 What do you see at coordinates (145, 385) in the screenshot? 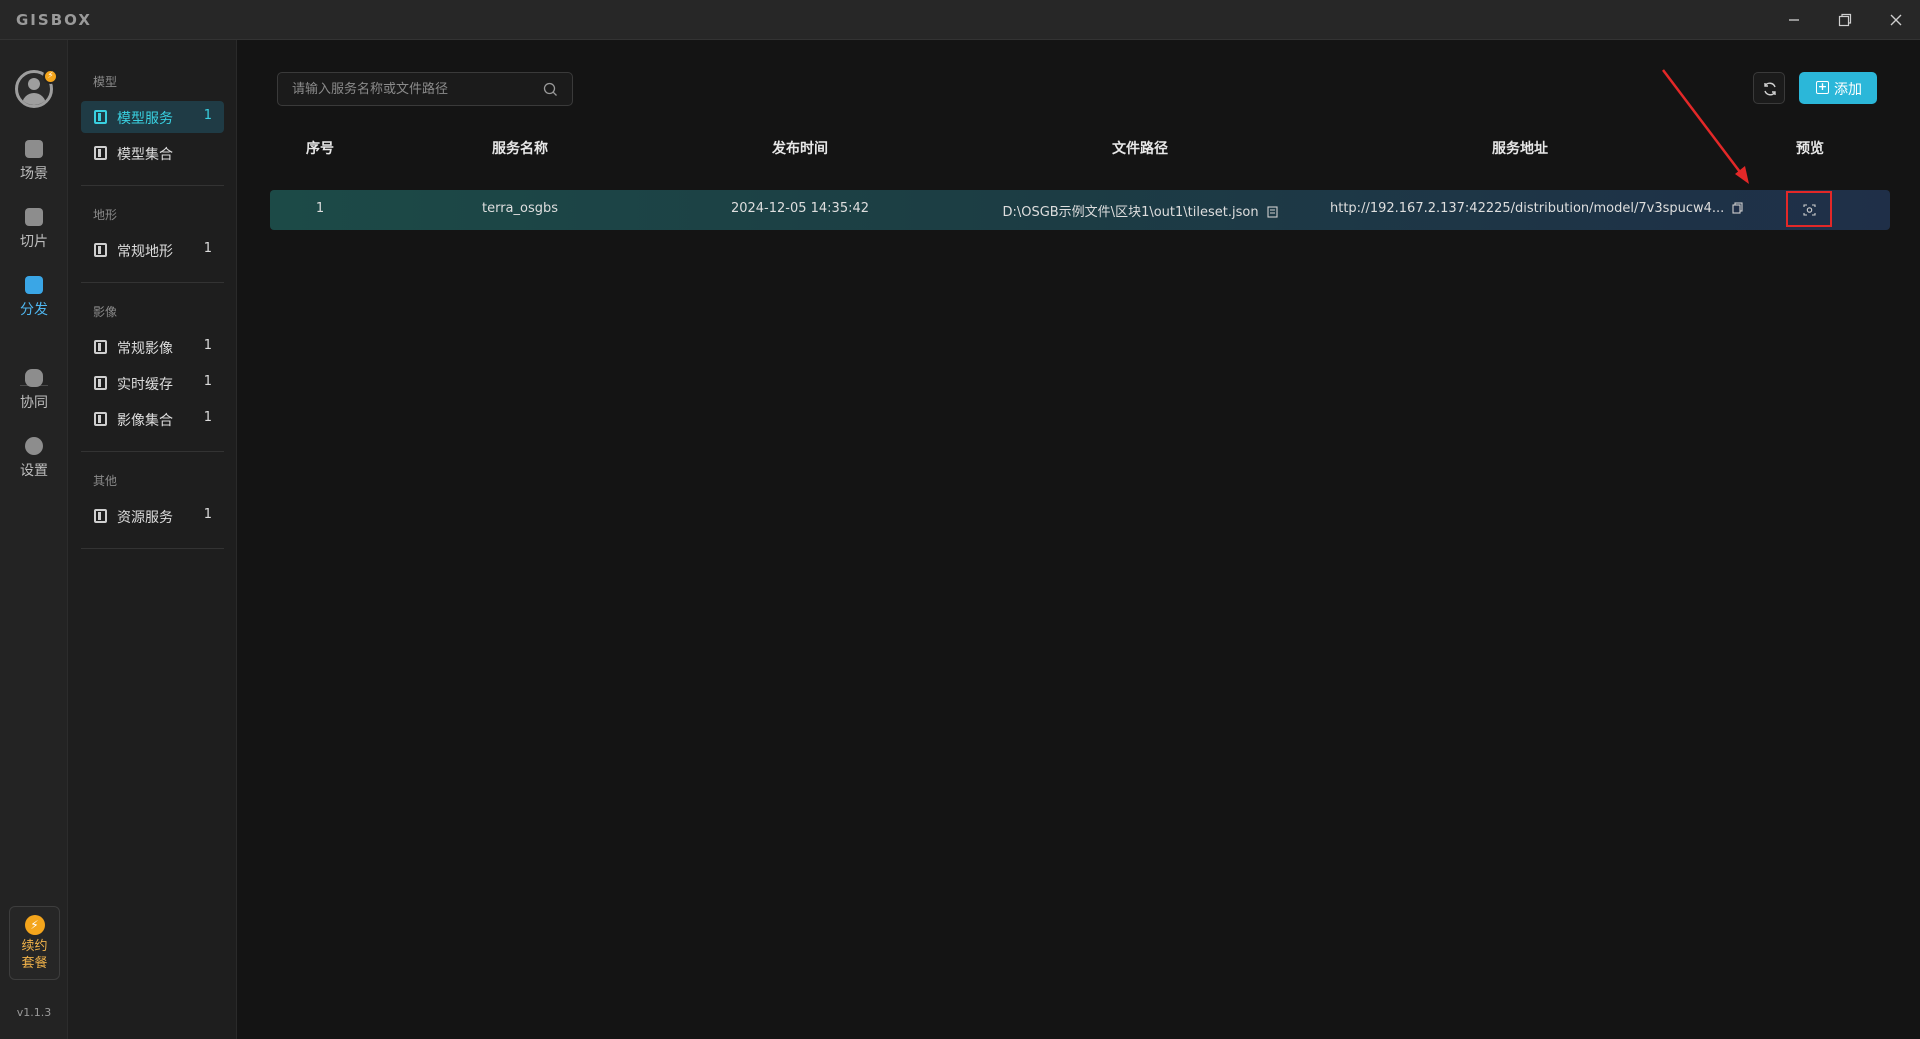
I see `sidebar-item-label: 实时缓存` at bounding box center [145, 385].